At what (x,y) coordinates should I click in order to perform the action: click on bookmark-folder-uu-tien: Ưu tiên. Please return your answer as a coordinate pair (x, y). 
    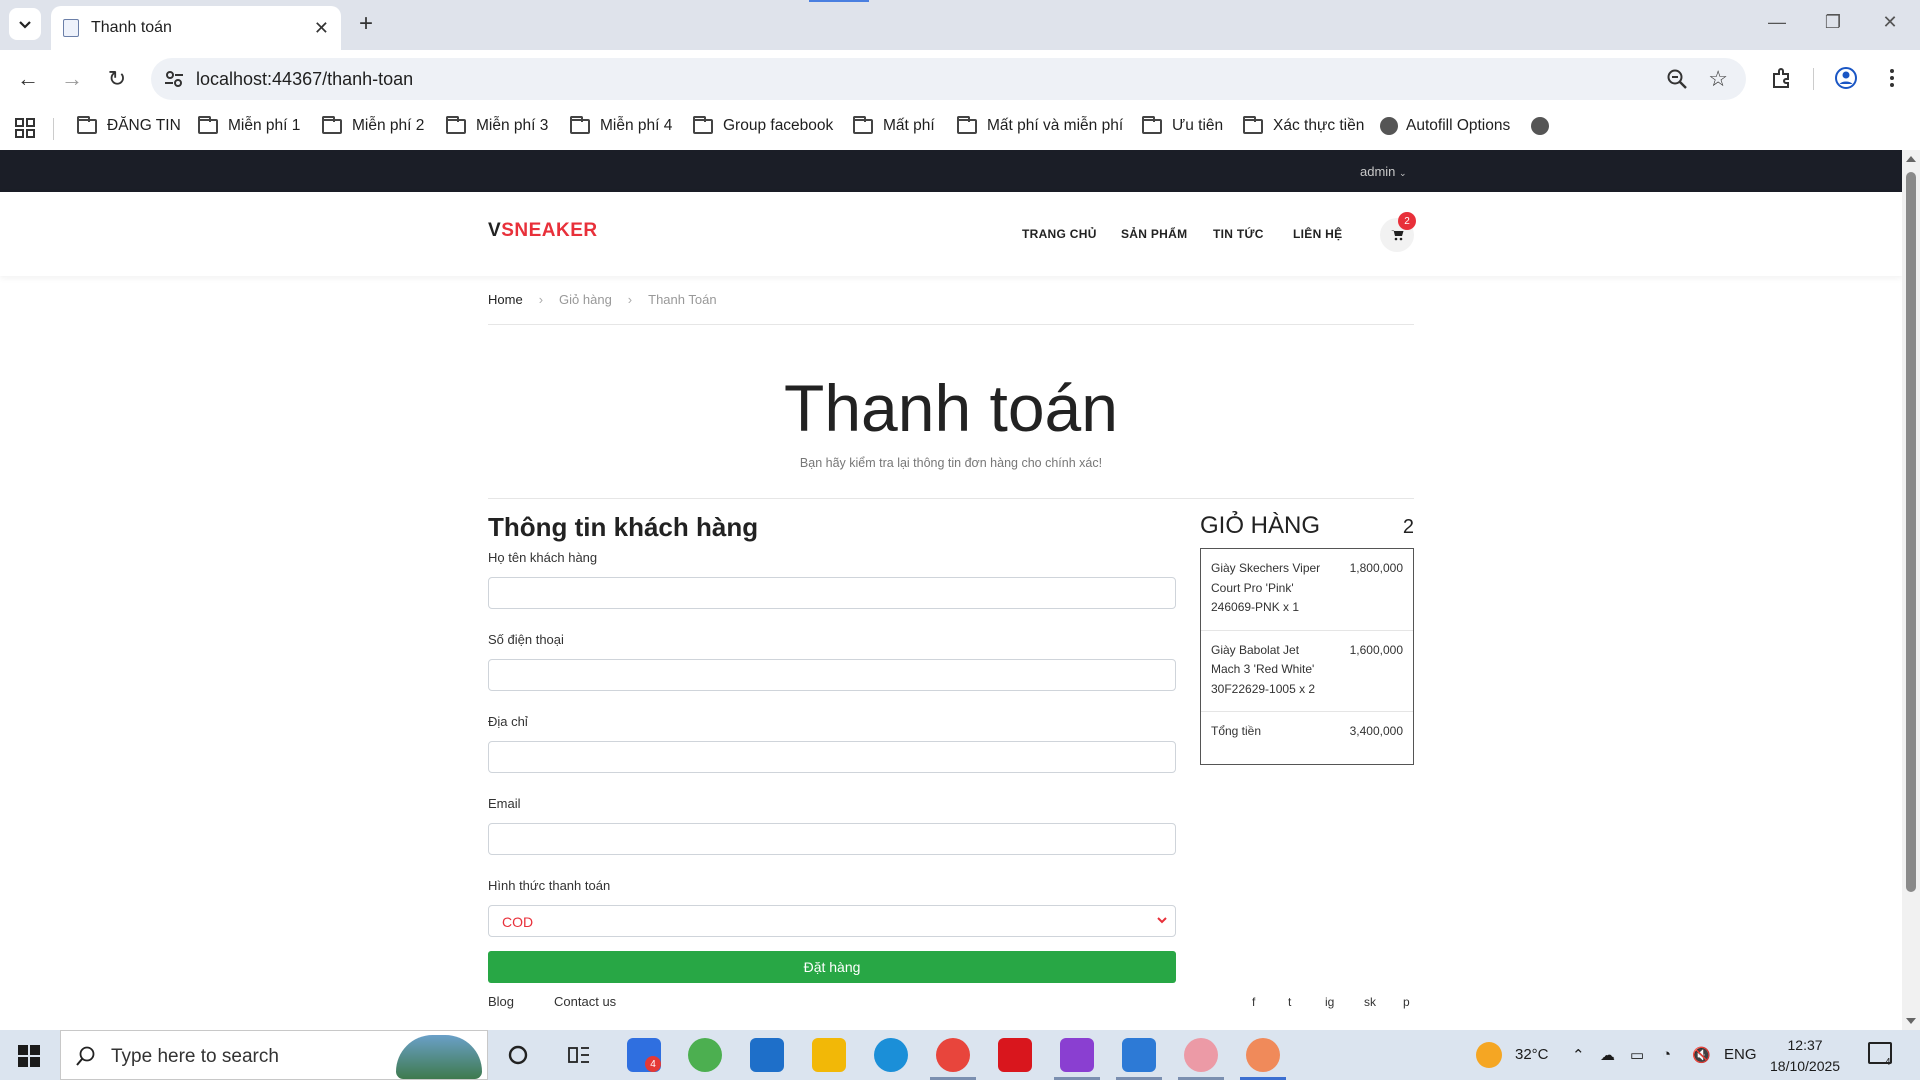
    Looking at the image, I should click on (1182, 125).